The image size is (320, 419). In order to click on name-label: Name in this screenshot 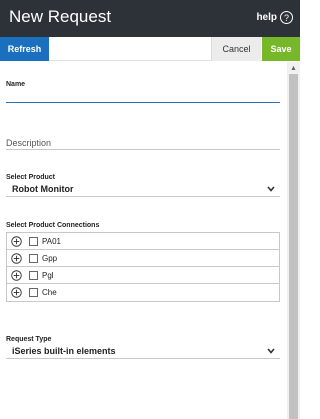, I will do `click(16, 84)`.